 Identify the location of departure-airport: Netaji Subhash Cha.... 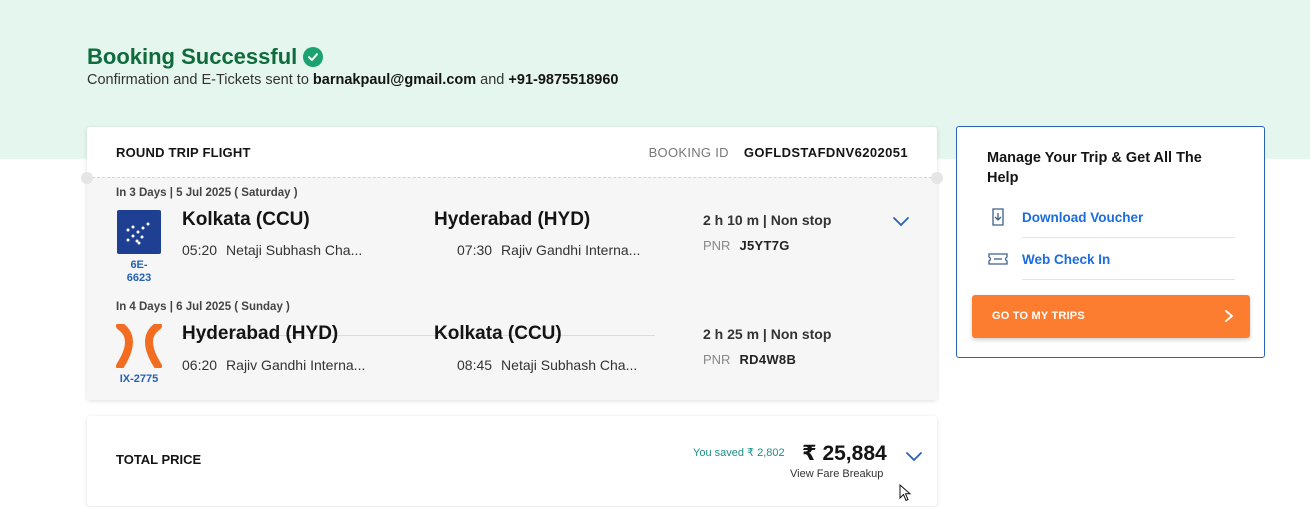
(294, 250).